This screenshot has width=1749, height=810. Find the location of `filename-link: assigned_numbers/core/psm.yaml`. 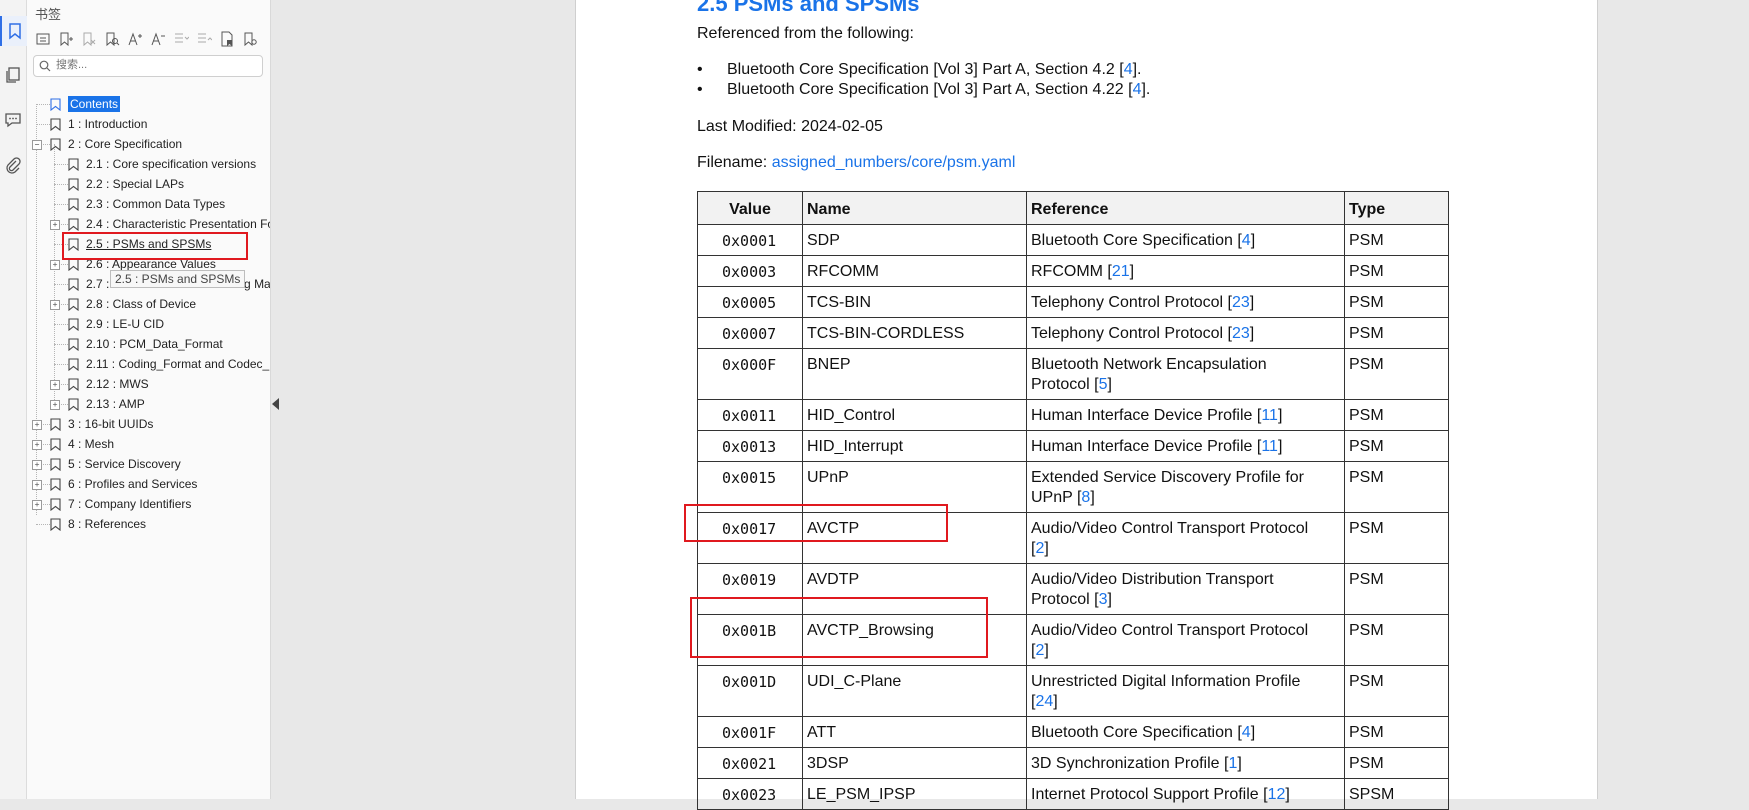

filename-link: assigned_numbers/core/psm.yaml is located at coordinates (894, 162).